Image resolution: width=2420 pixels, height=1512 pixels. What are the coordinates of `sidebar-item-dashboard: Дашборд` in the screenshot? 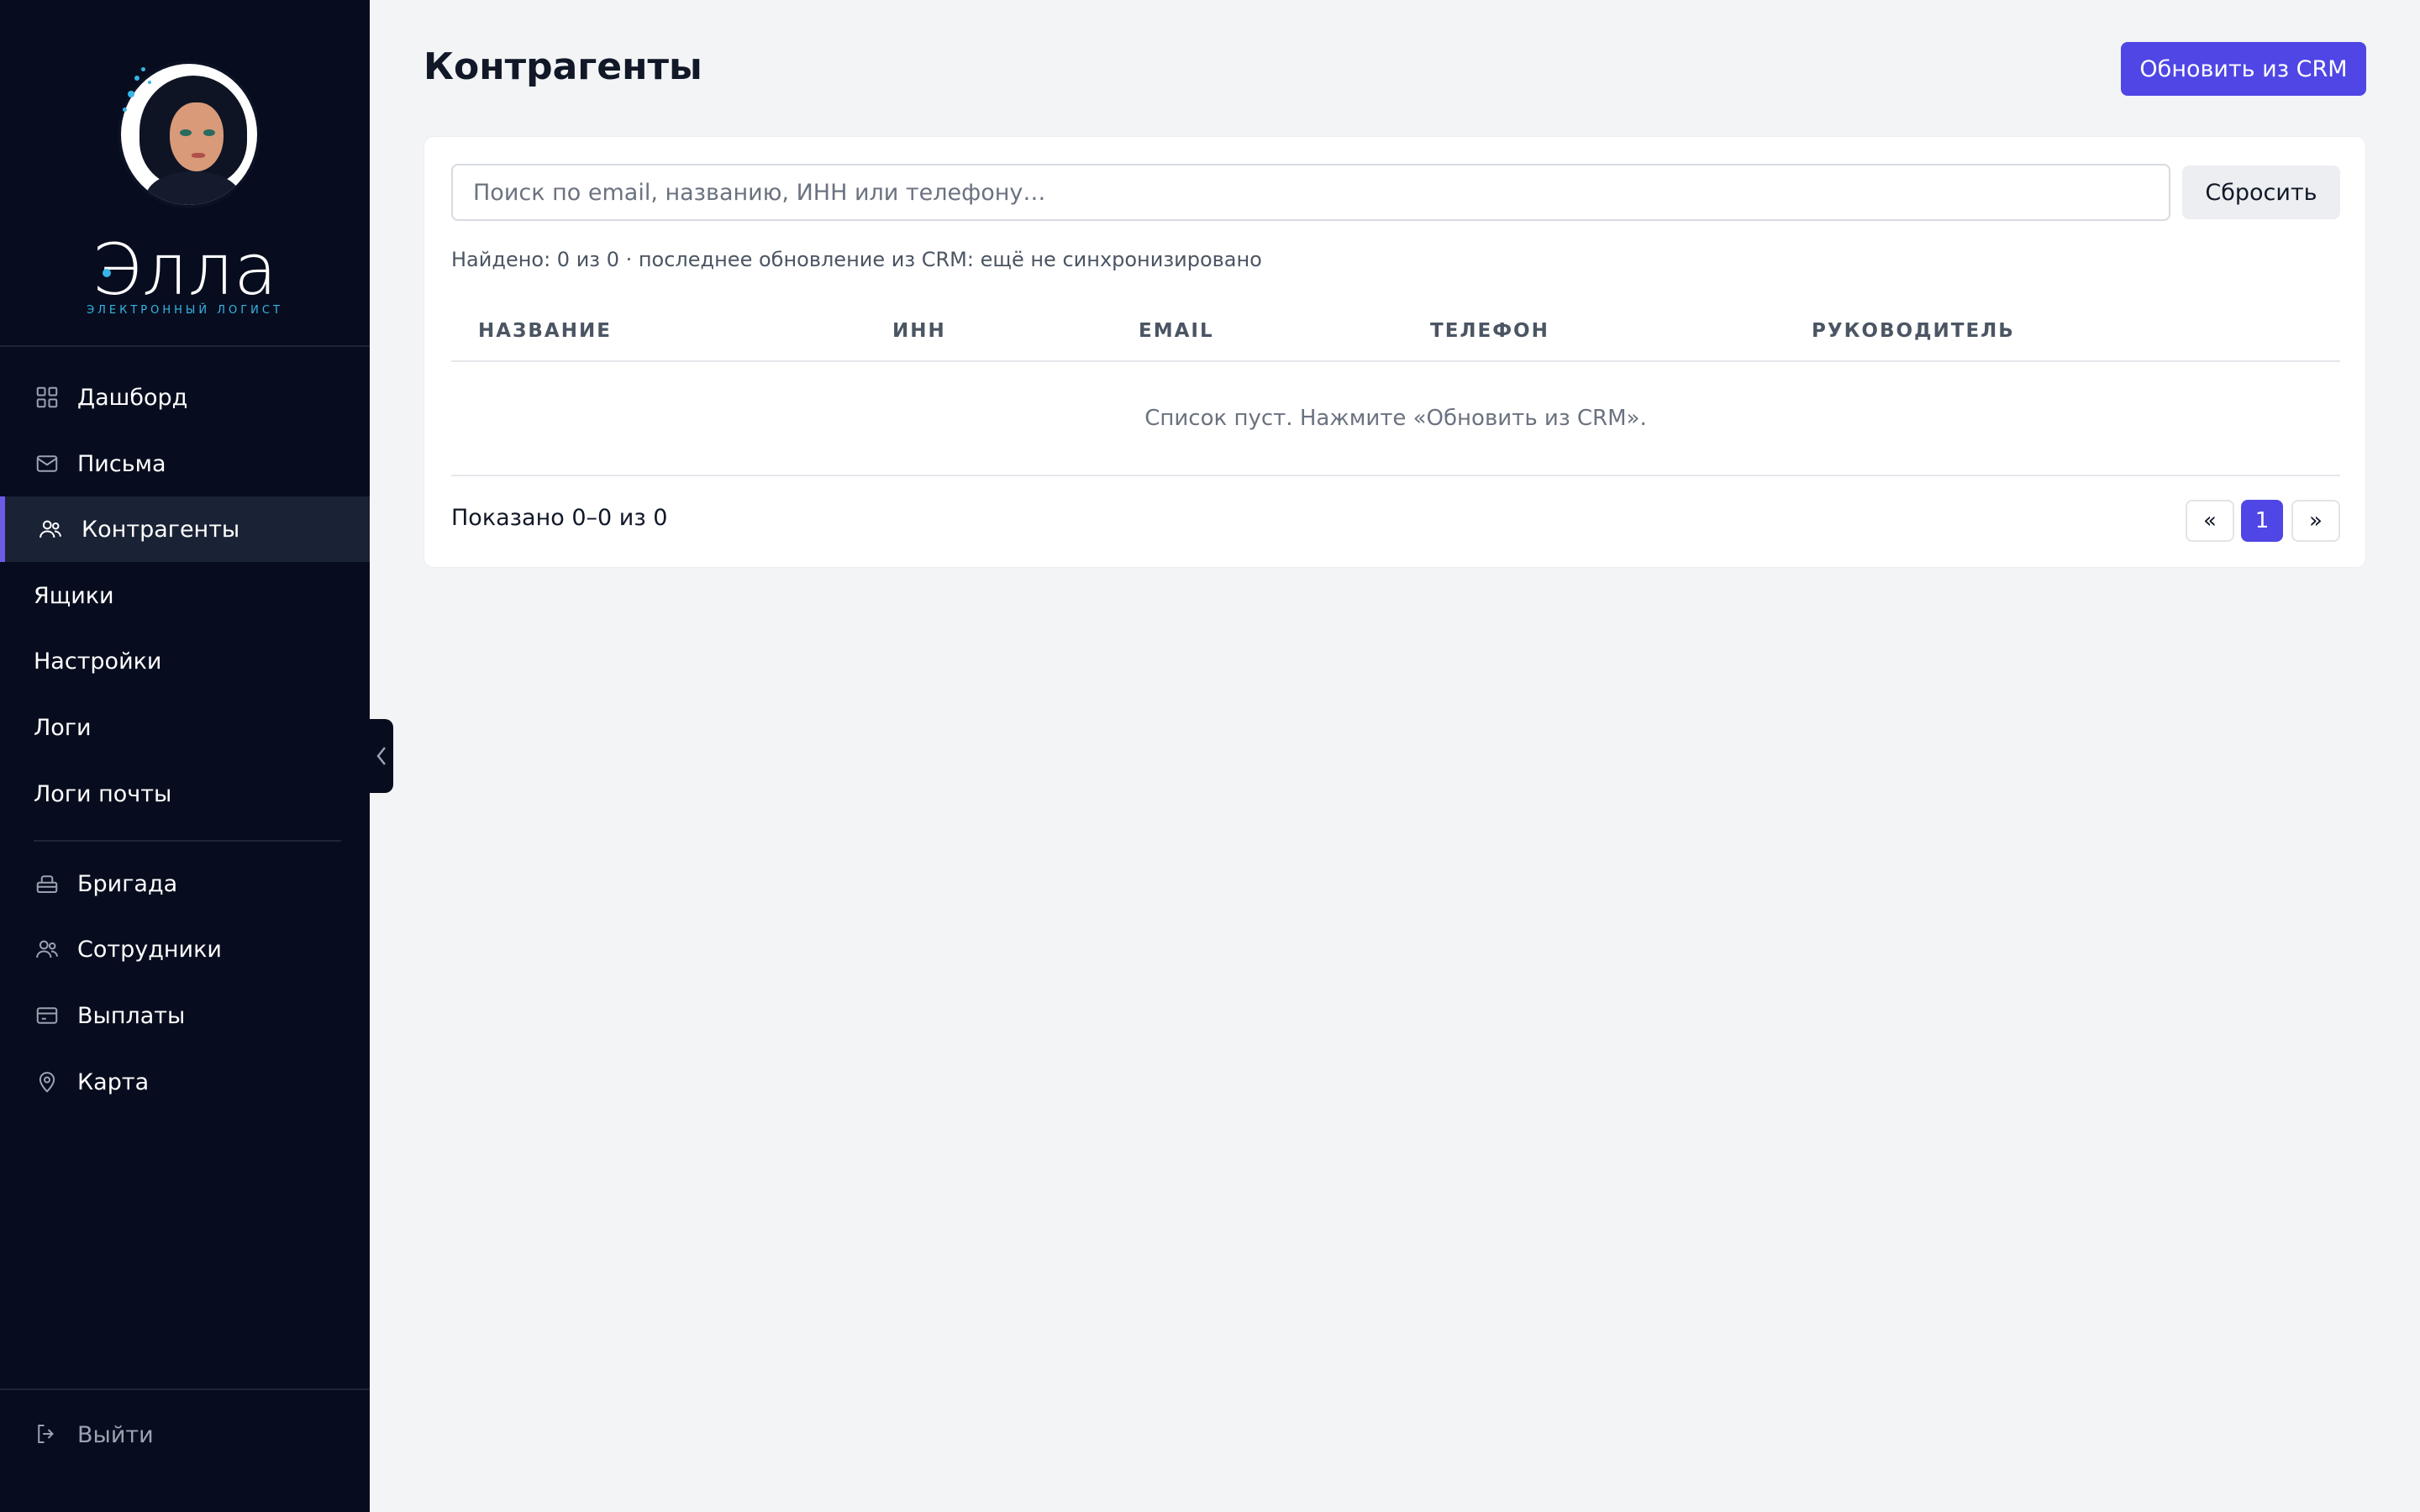 It's located at (185, 397).